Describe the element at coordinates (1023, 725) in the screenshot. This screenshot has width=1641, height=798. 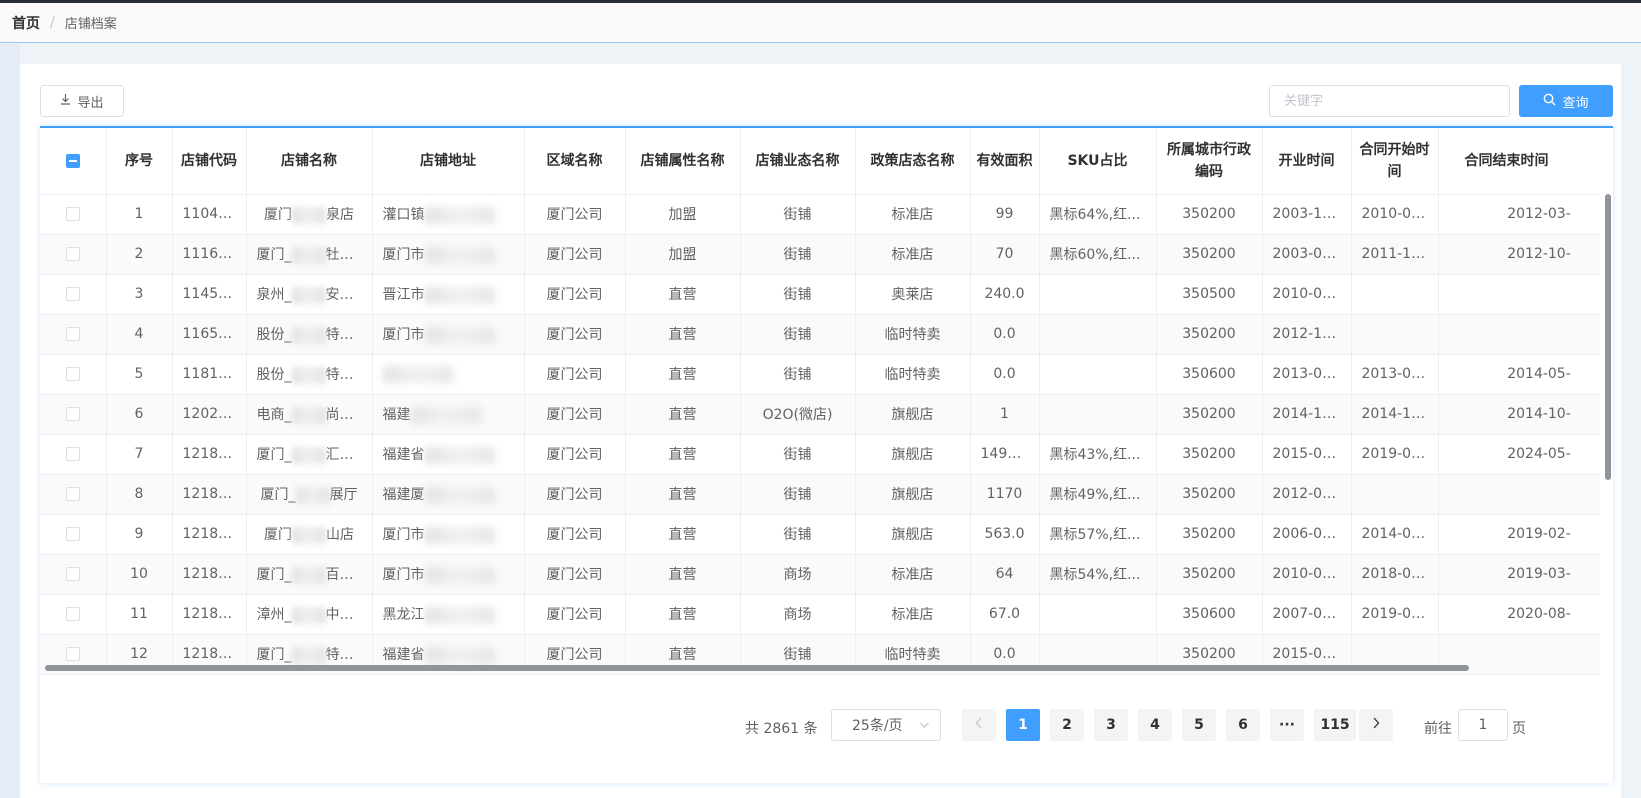
I see `page-button: 1` at that location.